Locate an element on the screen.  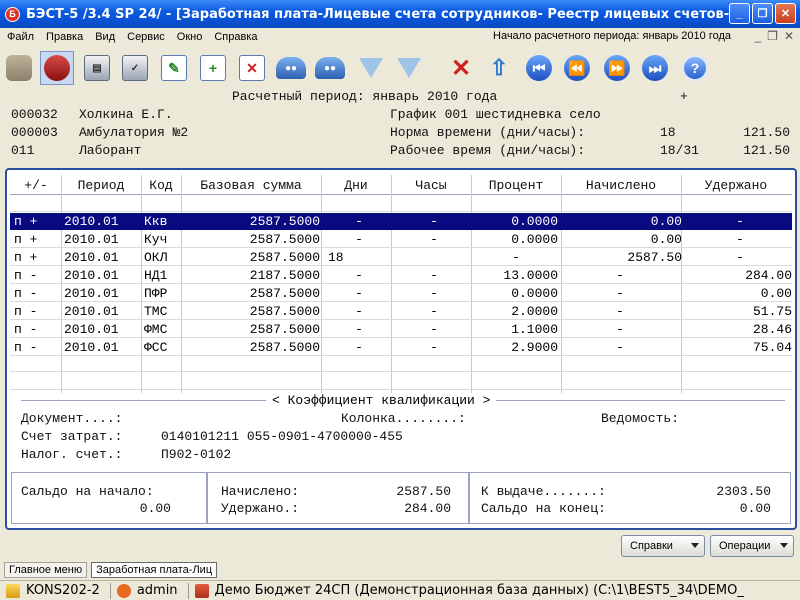
archive-button is located at coordinates (19, 68).